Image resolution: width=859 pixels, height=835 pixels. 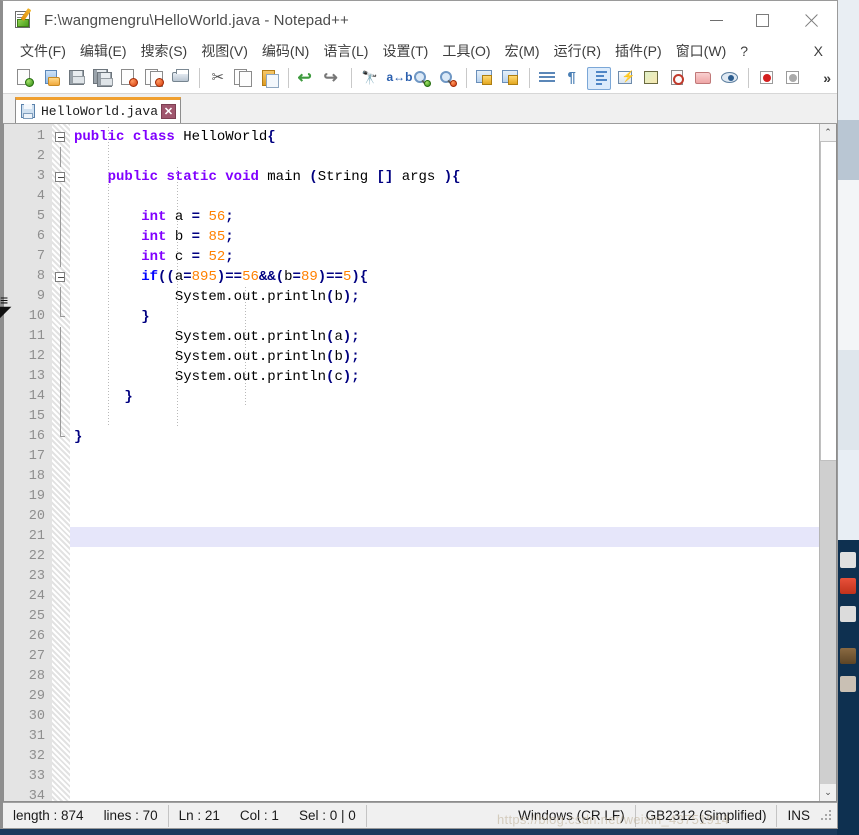 I want to click on taskbar-icon-media, so click(x=848, y=656).